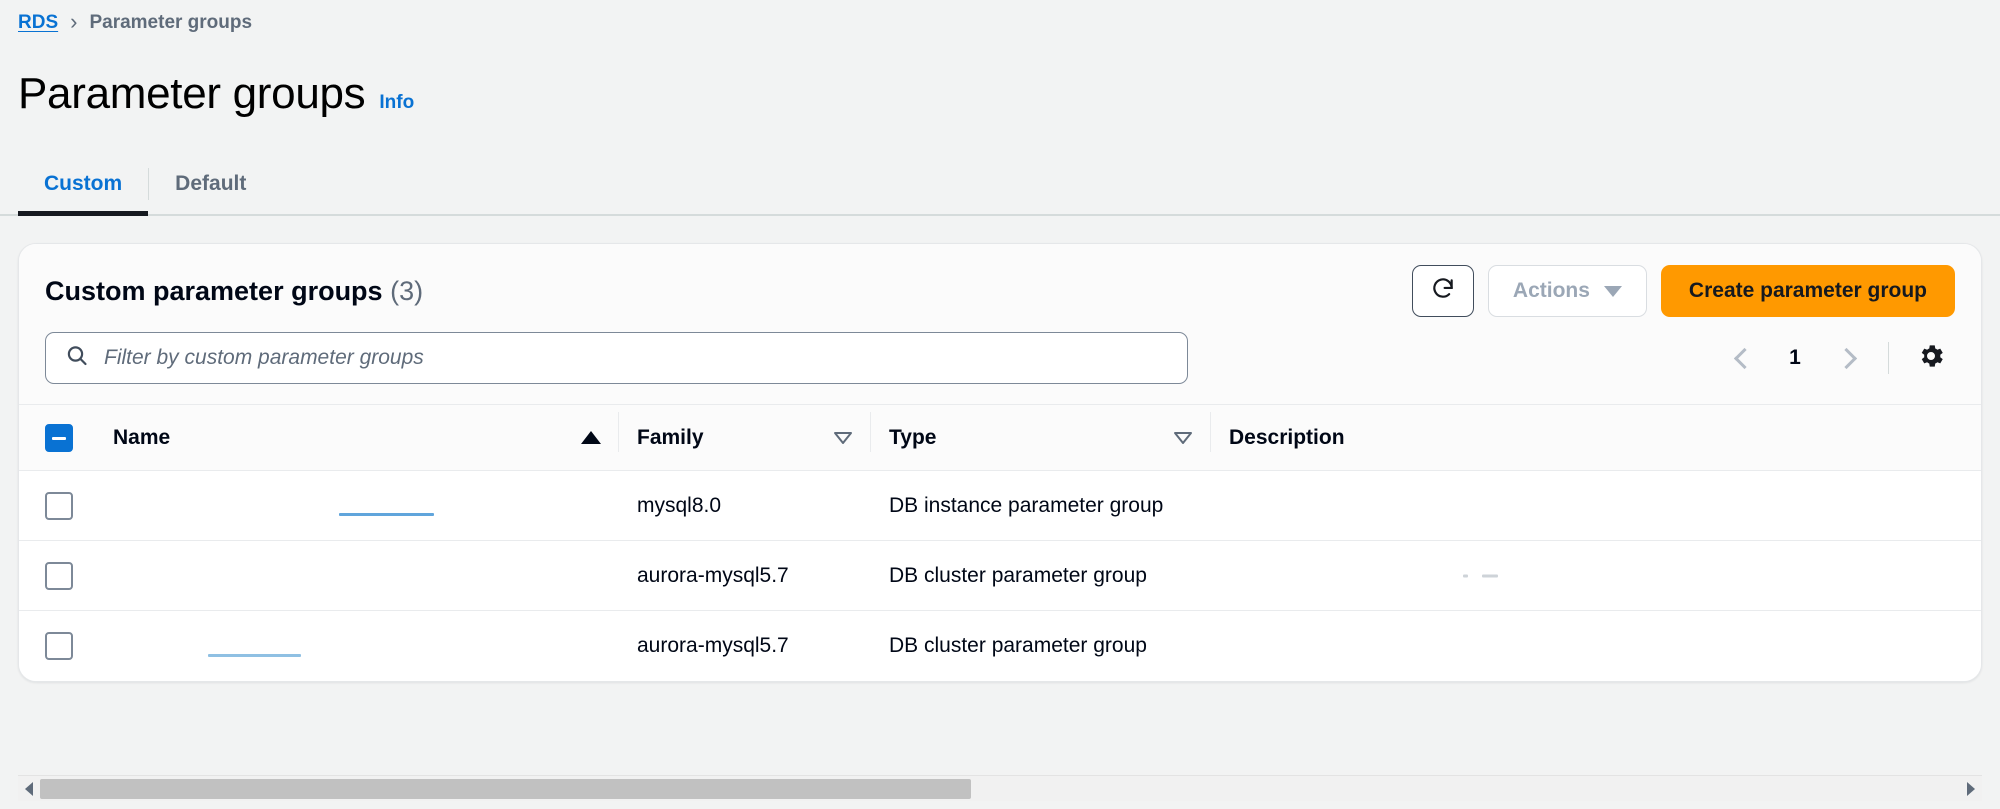 The height and width of the screenshot is (809, 2000). I want to click on breadcrumb-current-parameter-groups: Parameter groups, so click(171, 22).